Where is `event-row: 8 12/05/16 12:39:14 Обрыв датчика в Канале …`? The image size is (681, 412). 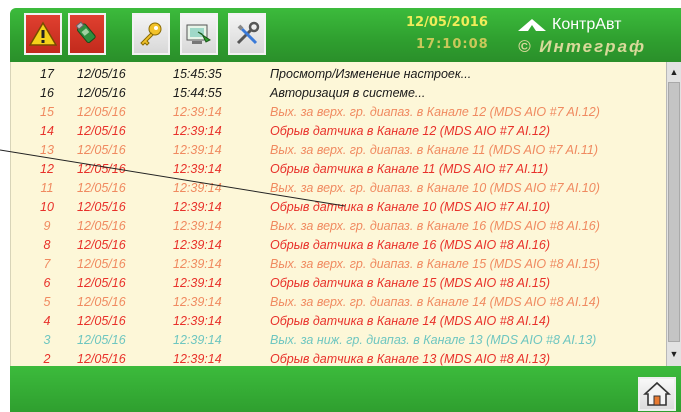
event-row: 8 12/05/16 12:39:14 Обрыв датчика в Канале … is located at coordinates (339, 245).